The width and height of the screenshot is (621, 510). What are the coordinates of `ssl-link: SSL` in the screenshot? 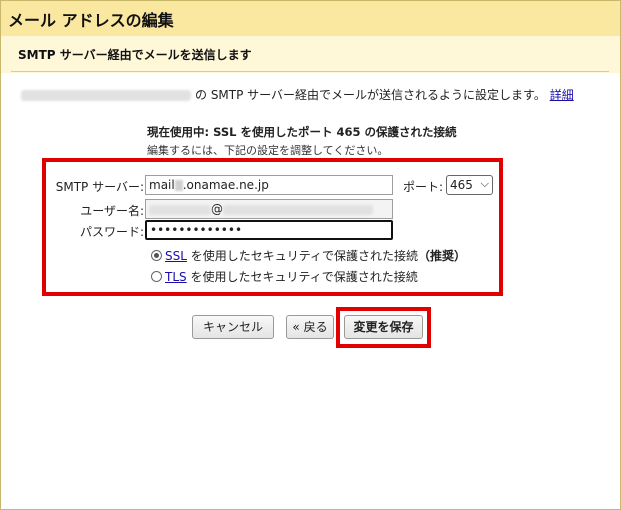 It's located at (176, 256).